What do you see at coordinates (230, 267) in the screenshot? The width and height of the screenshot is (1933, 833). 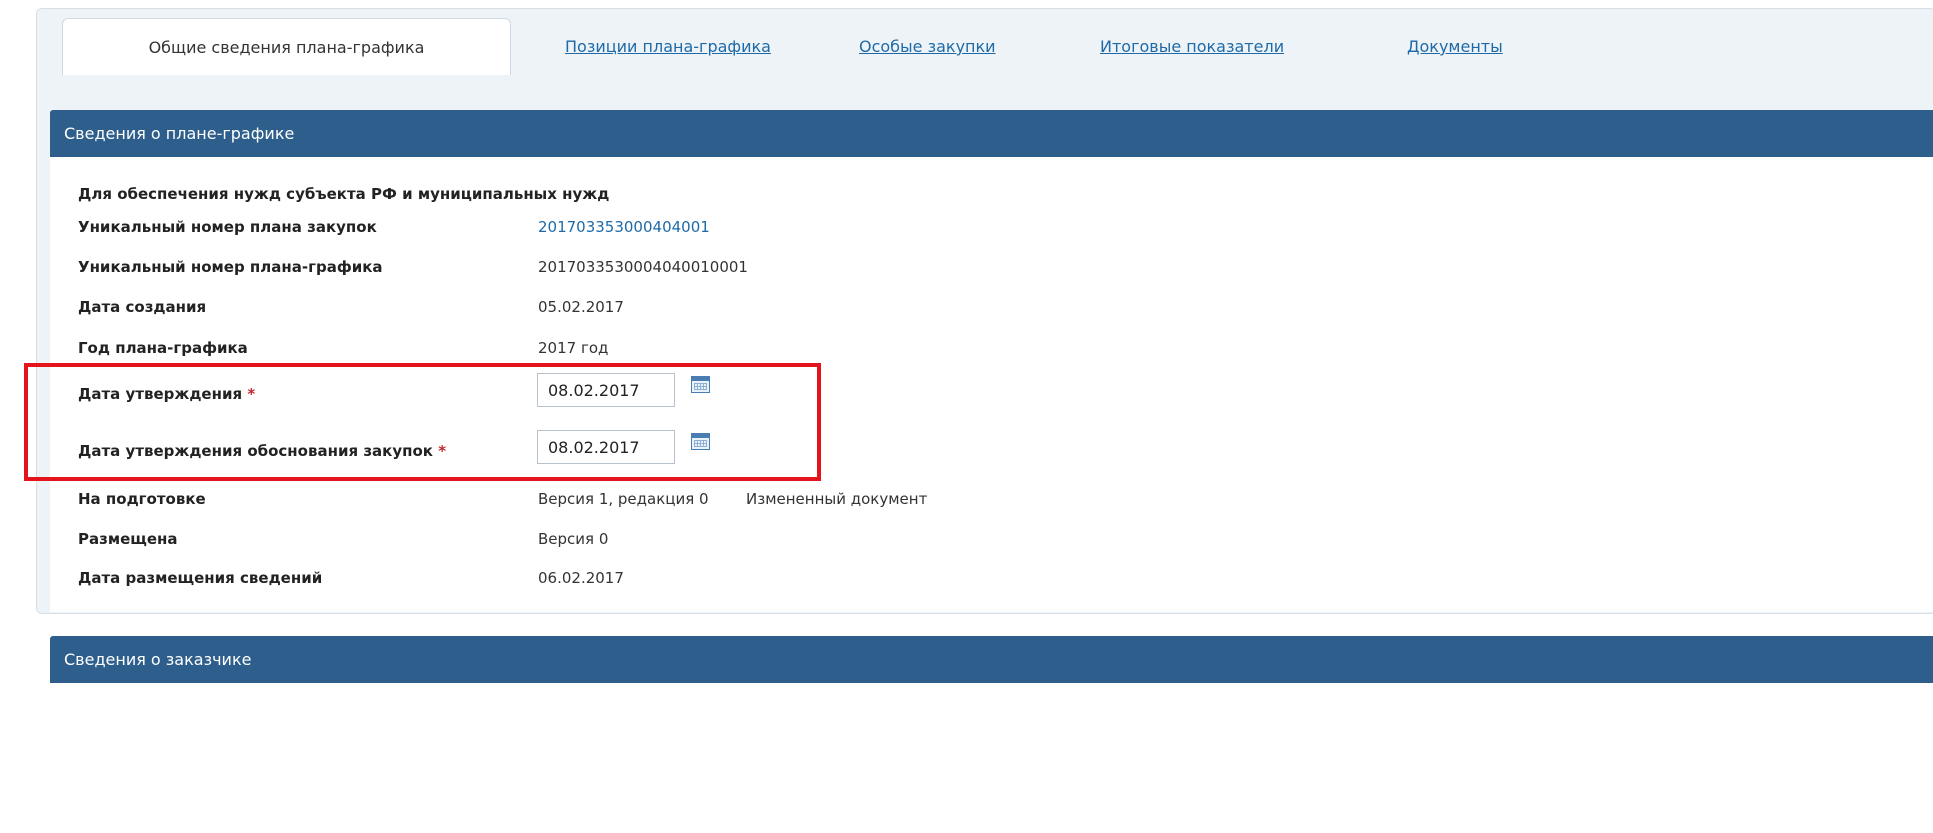 I see `schedule-number-label: Уникальный номер плана-графика` at bounding box center [230, 267].